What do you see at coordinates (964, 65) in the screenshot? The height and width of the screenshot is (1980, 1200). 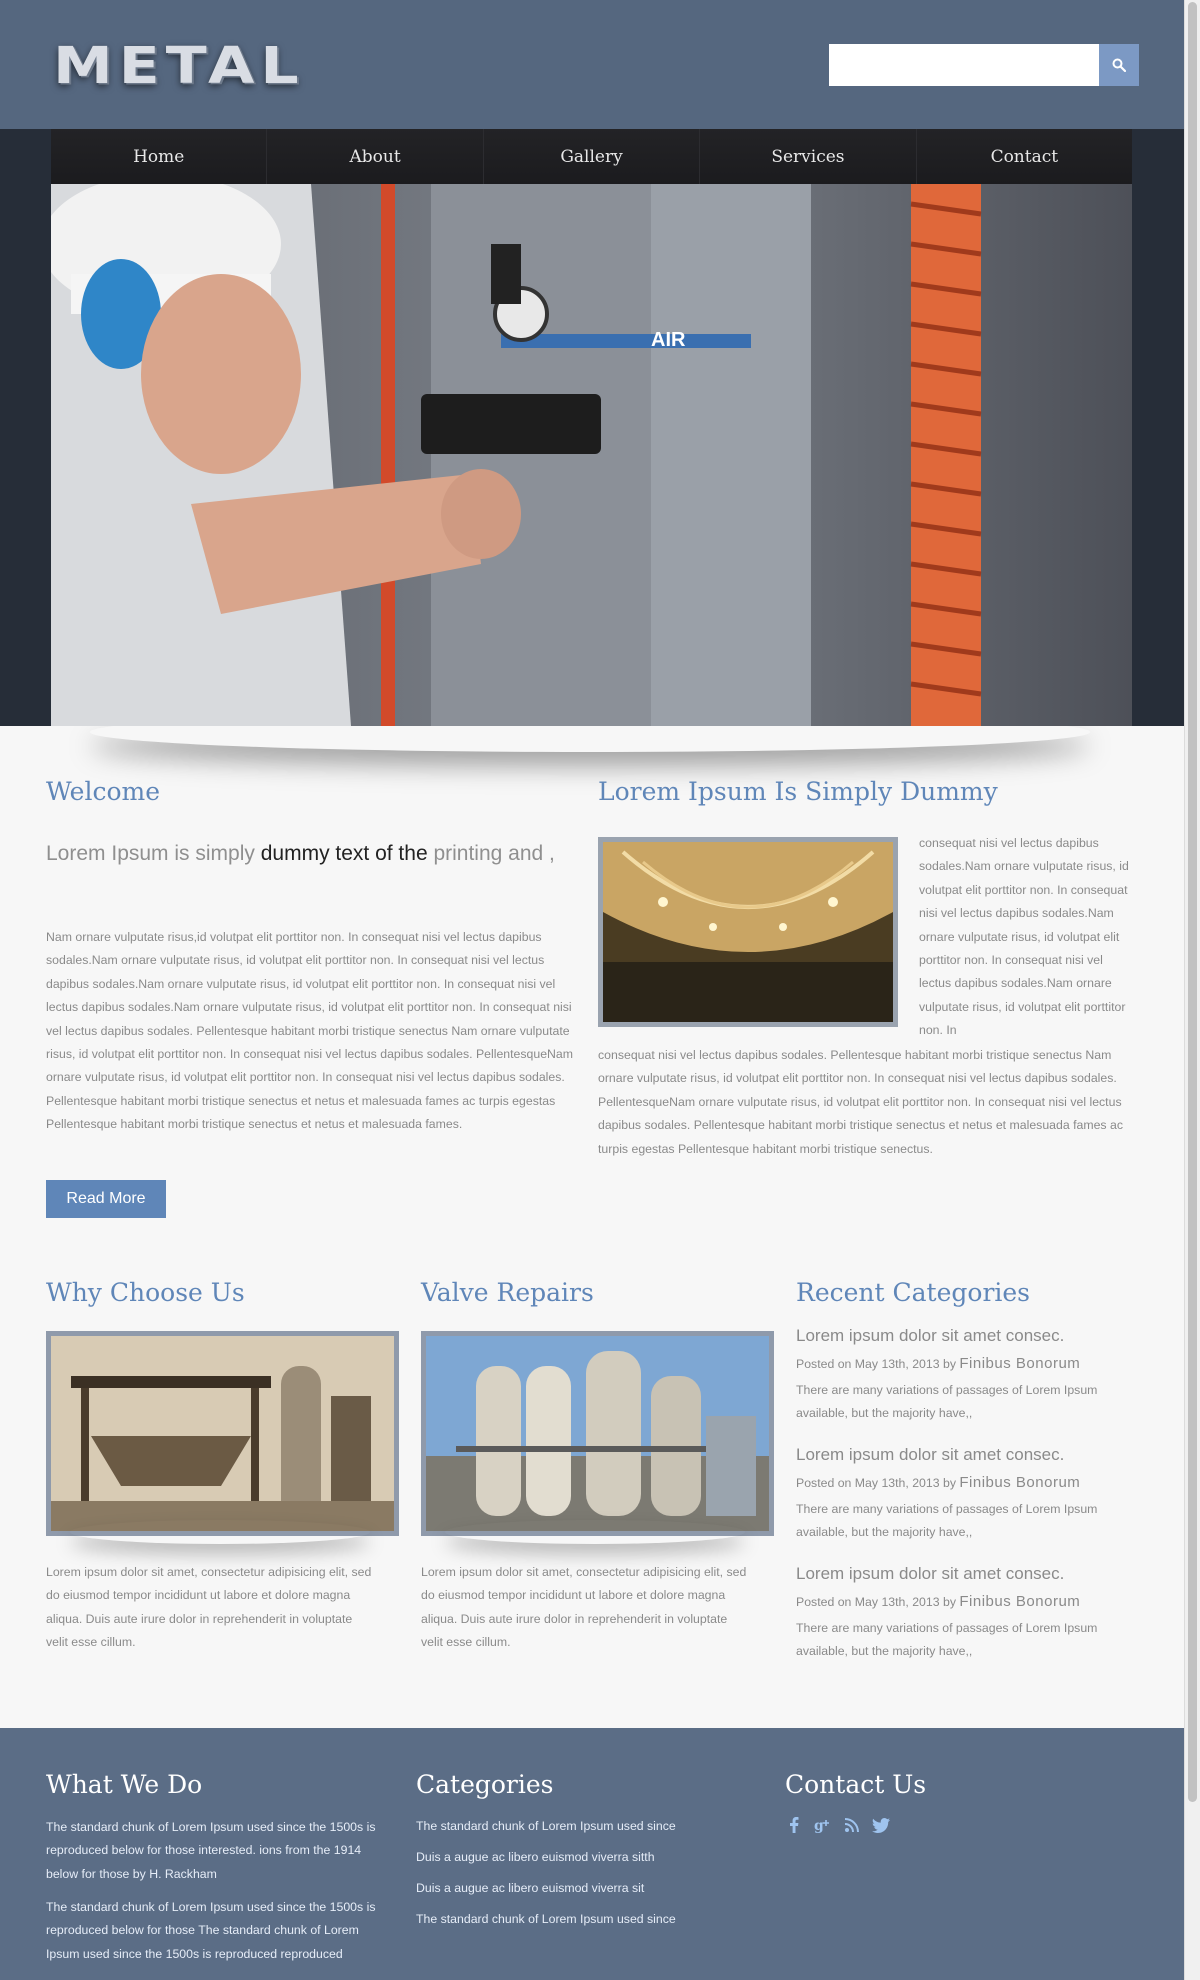 I see `search-input` at bounding box center [964, 65].